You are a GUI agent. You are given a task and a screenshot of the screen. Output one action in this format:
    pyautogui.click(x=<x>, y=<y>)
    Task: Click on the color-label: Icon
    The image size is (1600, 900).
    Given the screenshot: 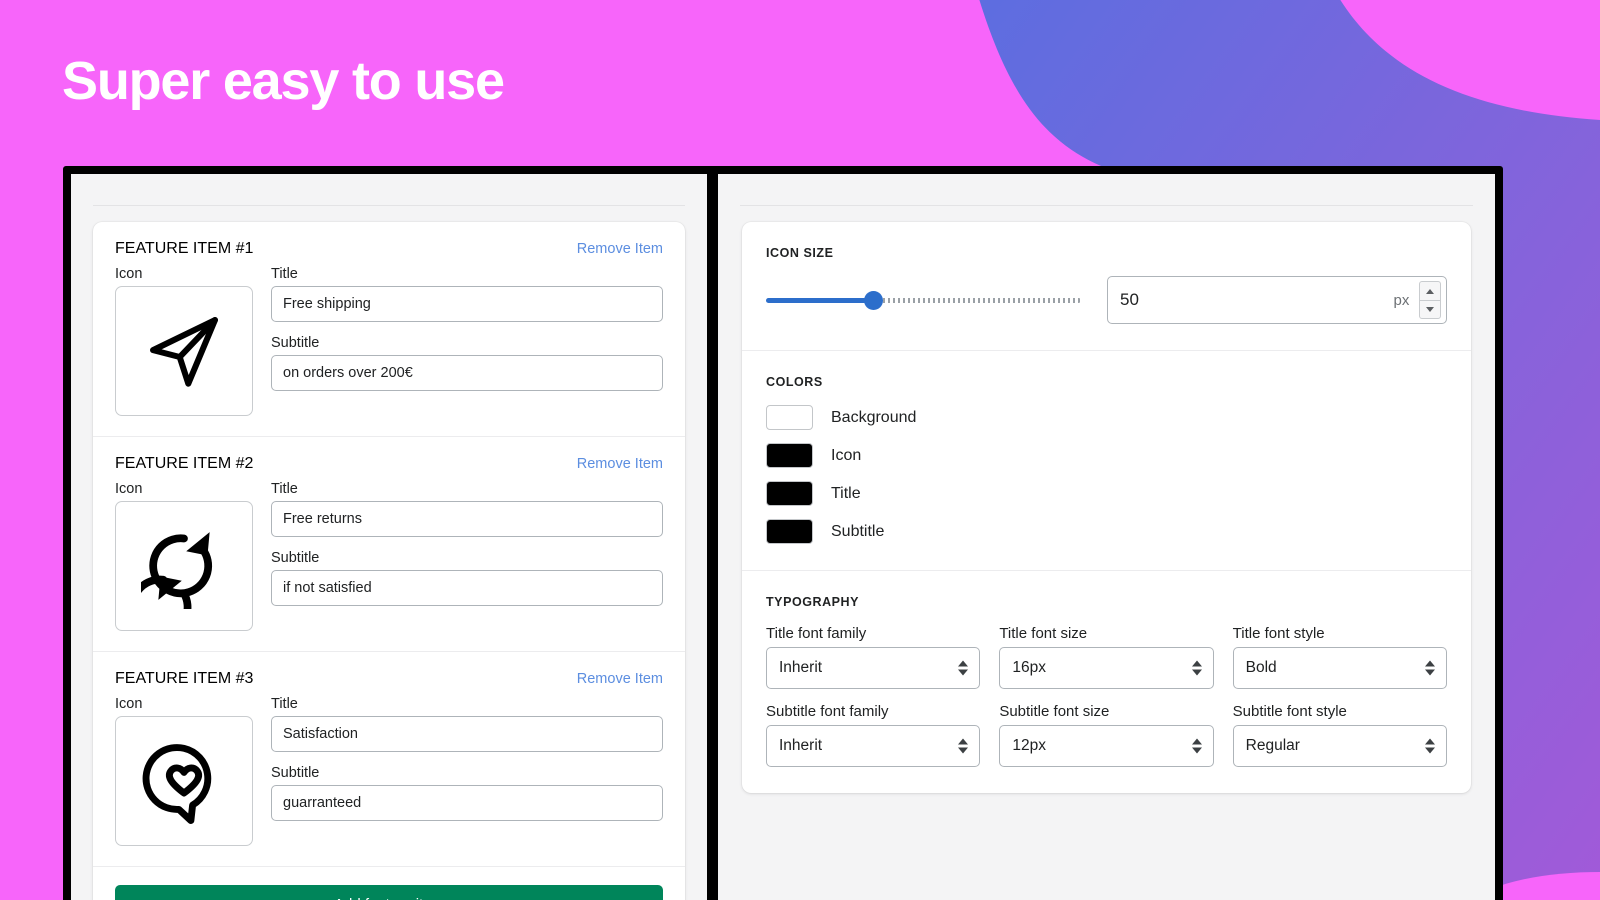 What is the action you would take?
    pyautogui.click(x=846, y=455)
    